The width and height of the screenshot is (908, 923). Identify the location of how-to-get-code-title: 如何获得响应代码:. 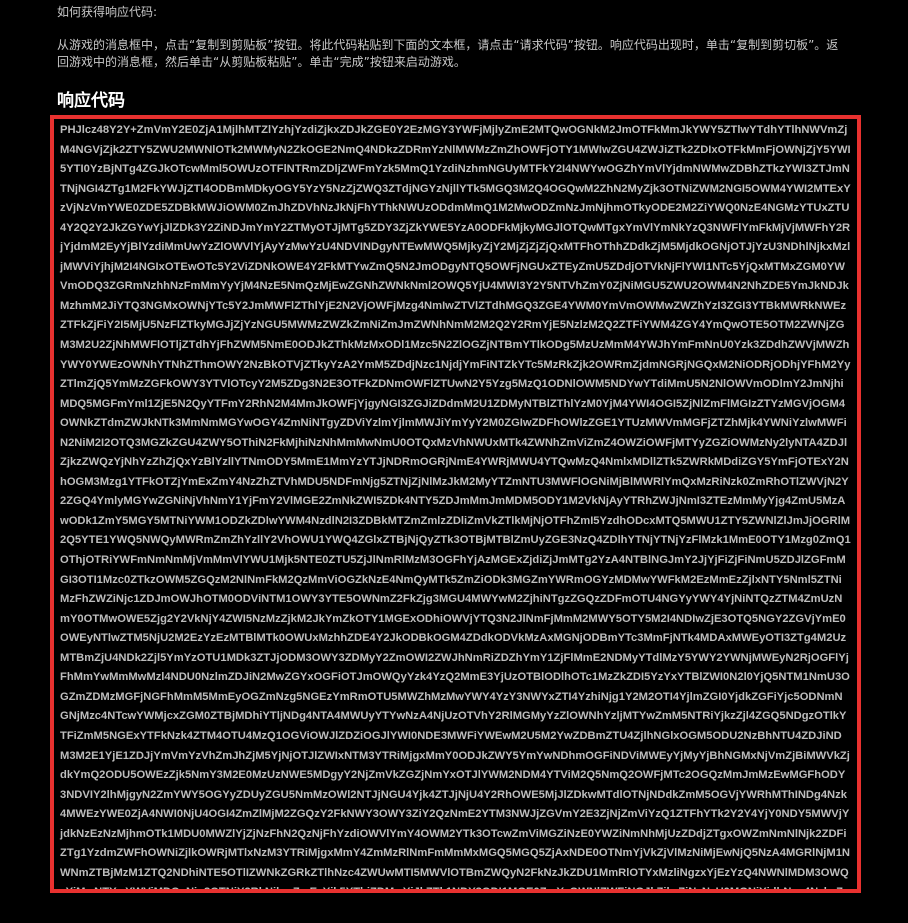
(107, 12).